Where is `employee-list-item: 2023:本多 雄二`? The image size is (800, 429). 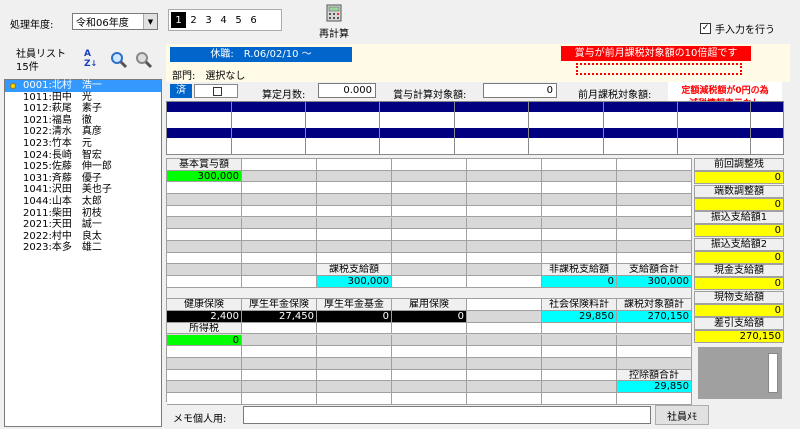 employee-list-item: 2023:本多 雄二 is located at coordinates (83, 248).